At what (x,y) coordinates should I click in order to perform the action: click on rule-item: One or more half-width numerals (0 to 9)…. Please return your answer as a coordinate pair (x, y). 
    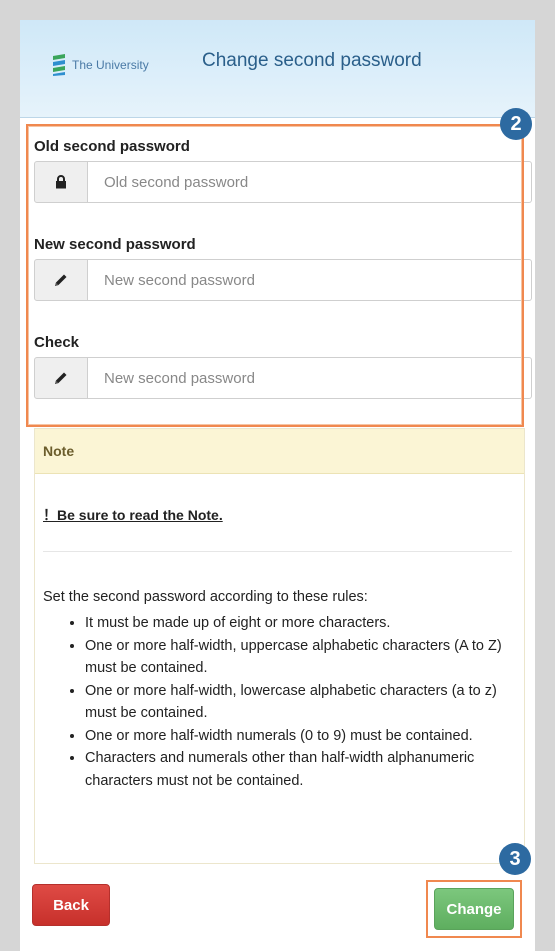
    Looking at the image, I should click on (305, 736).